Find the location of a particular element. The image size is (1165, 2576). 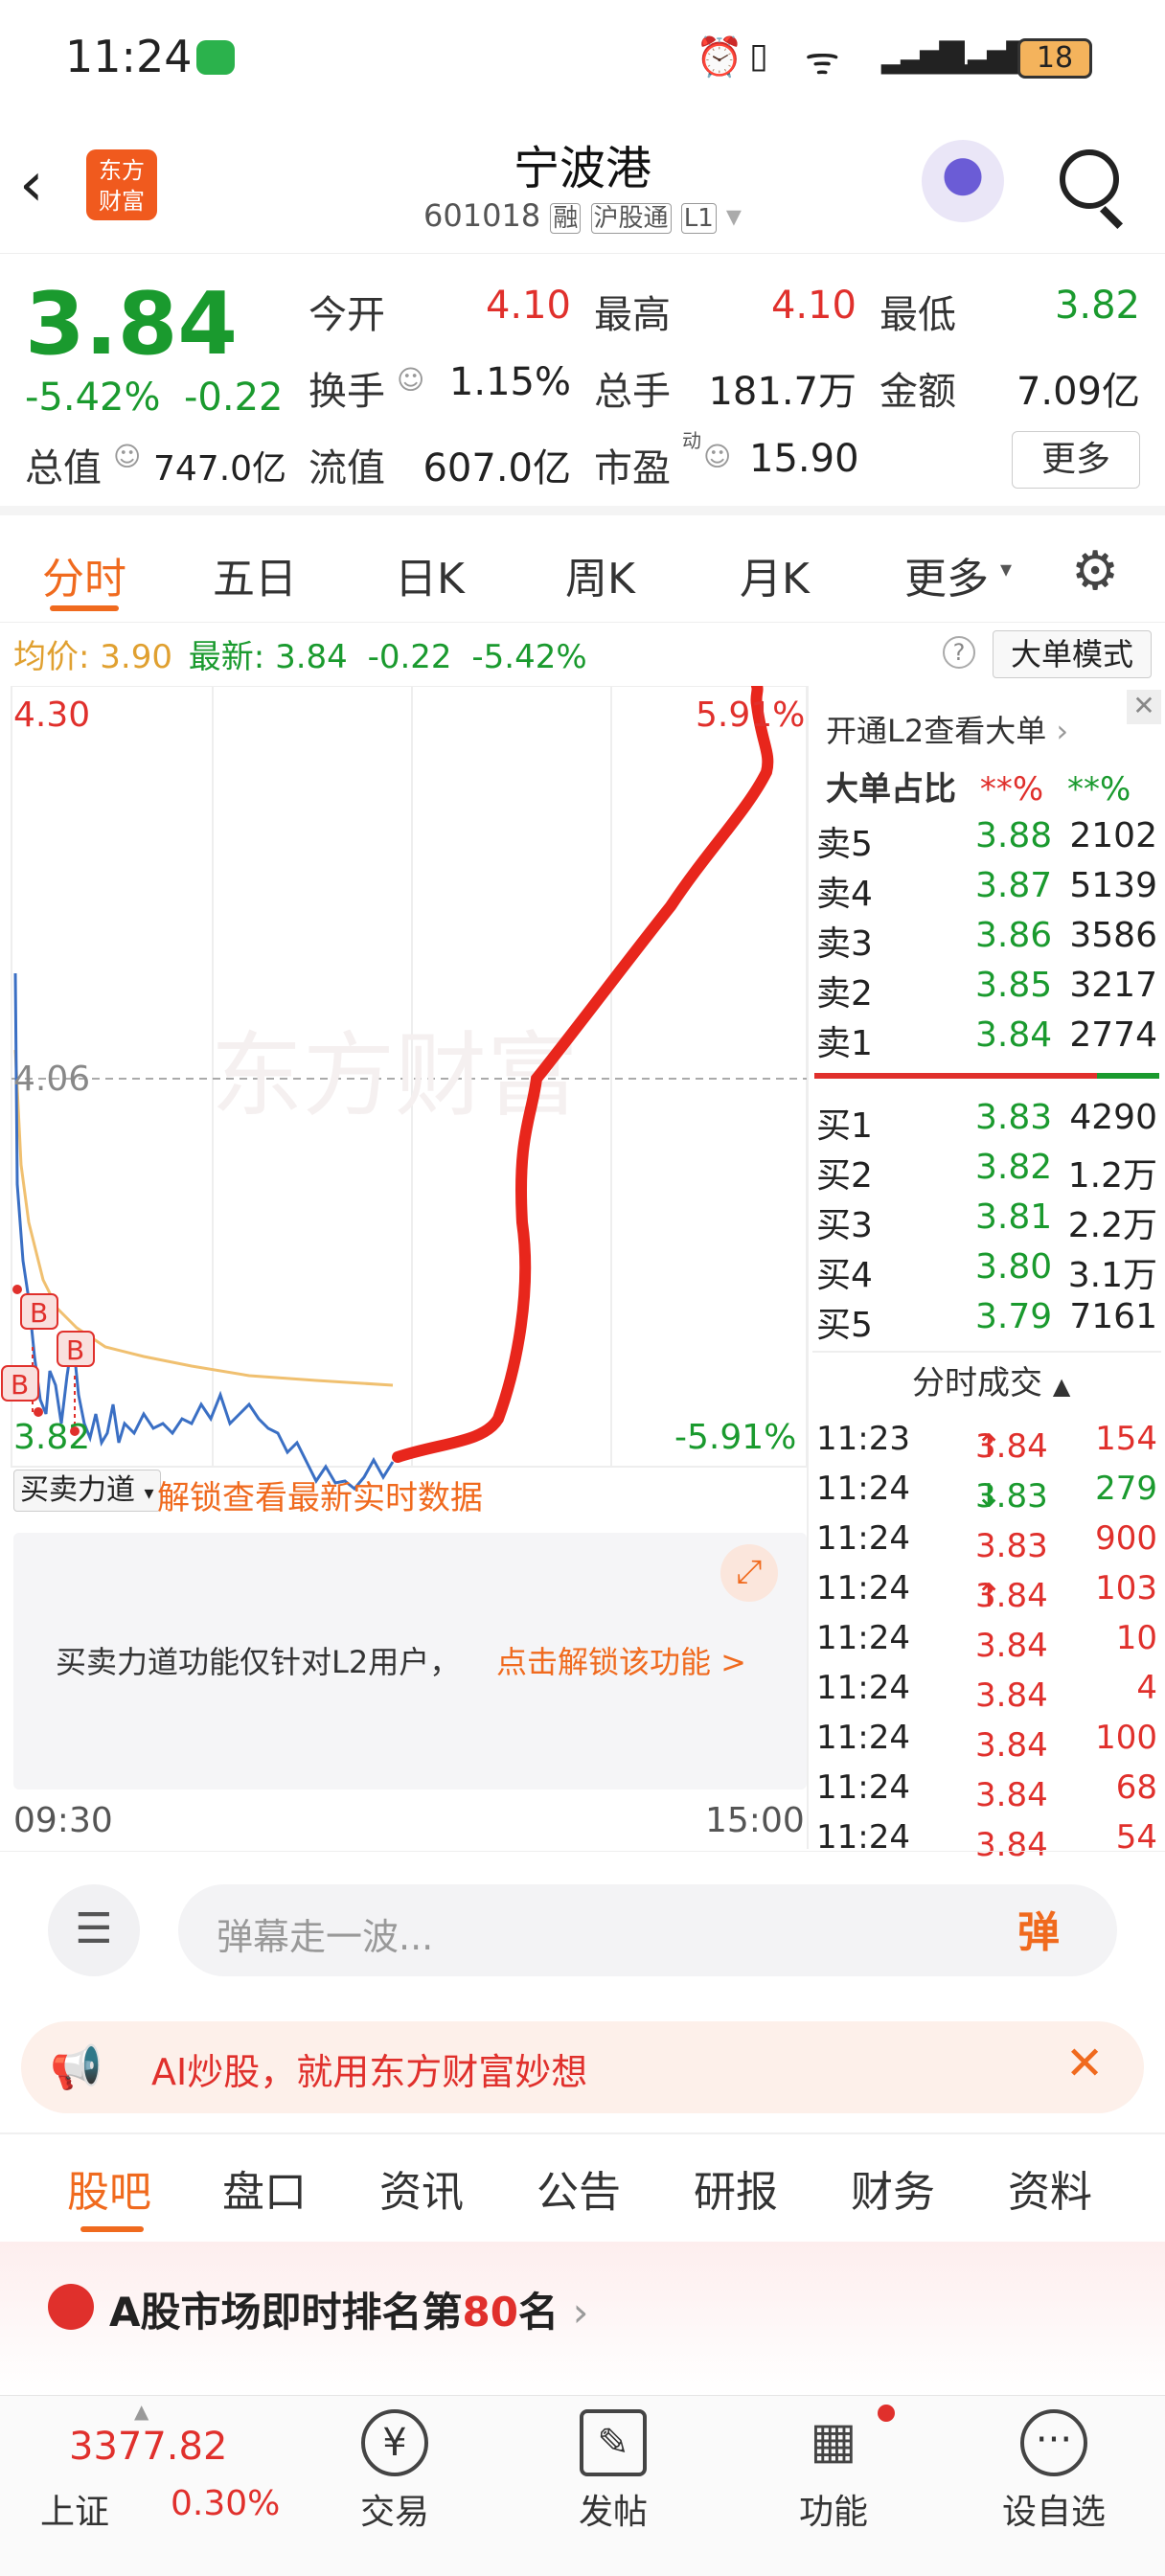

ai-banner-text: AI炒股，就用东方财富妙想 is located at coordinates (370, 2072).